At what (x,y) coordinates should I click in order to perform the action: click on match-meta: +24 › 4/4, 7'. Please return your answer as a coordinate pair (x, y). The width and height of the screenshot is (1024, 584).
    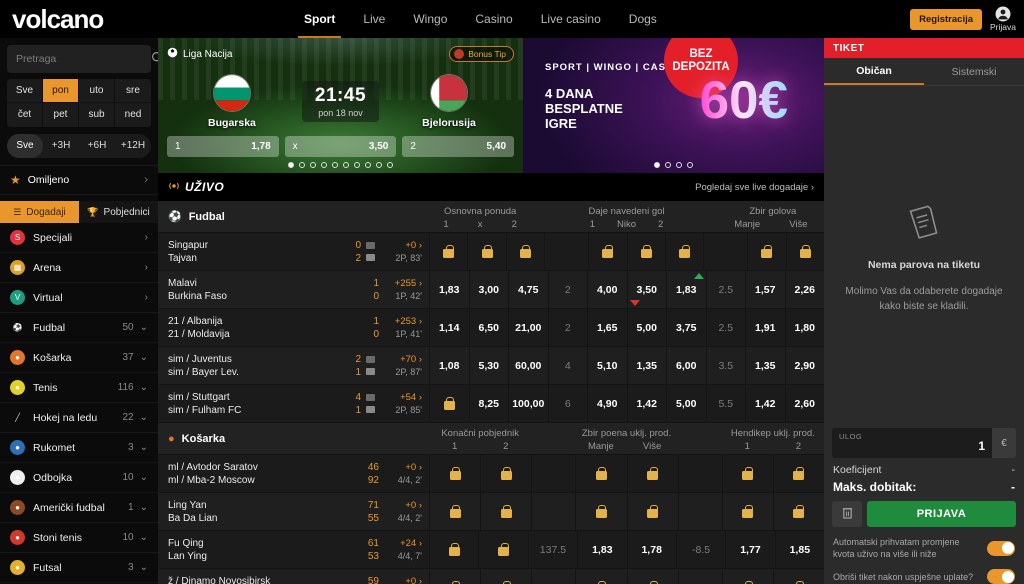
    Looking at the image, I should click on (404, 550).